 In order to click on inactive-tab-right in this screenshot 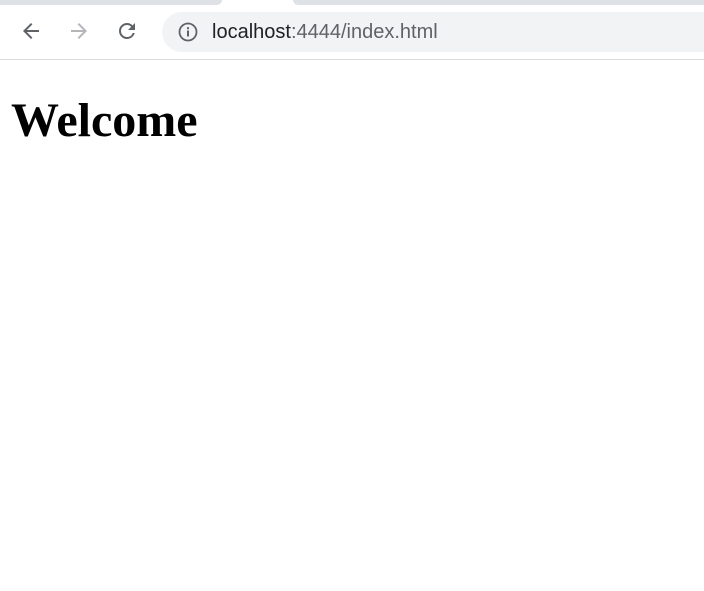, I will do `click(498, 2)`.